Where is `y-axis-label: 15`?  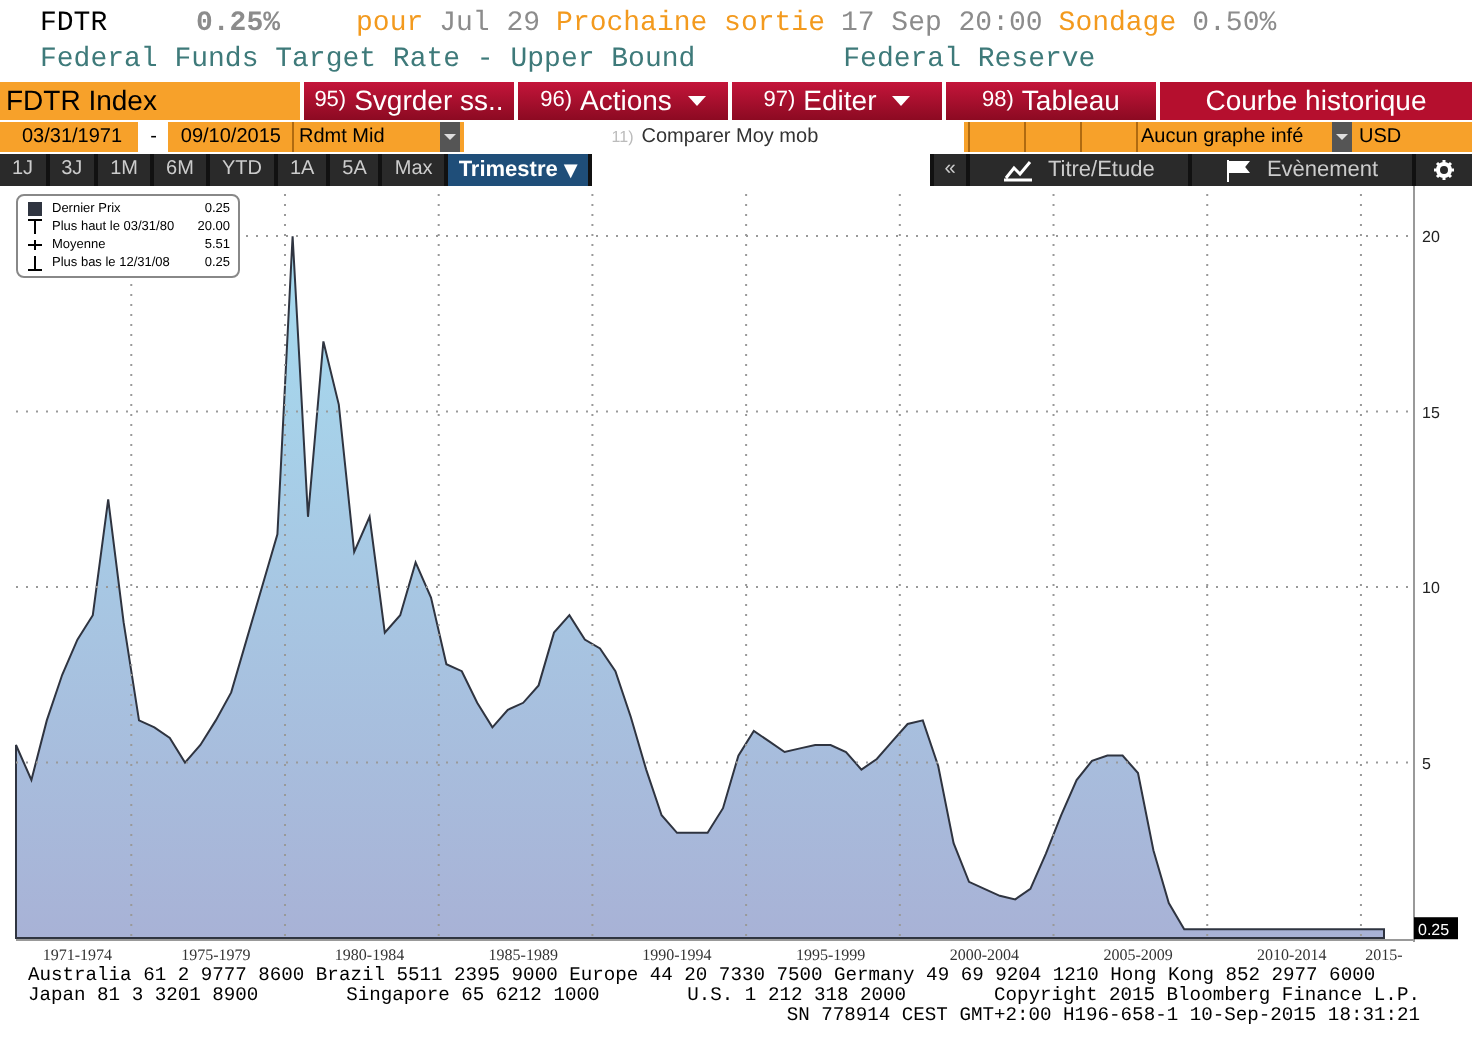 y-axis-label: 15 is located at coordinates (1431, 412).